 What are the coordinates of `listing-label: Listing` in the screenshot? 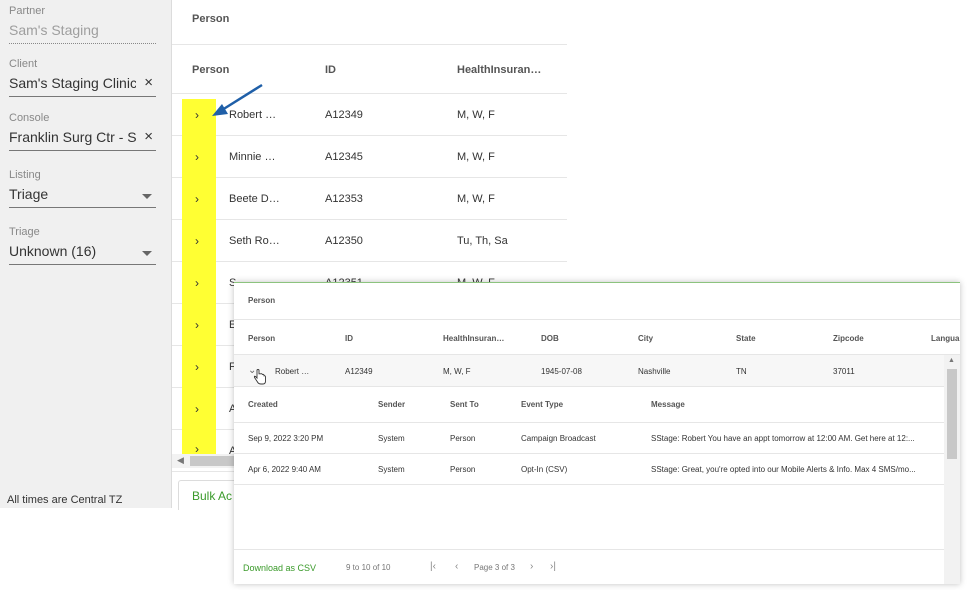 It's located at (25, 175).